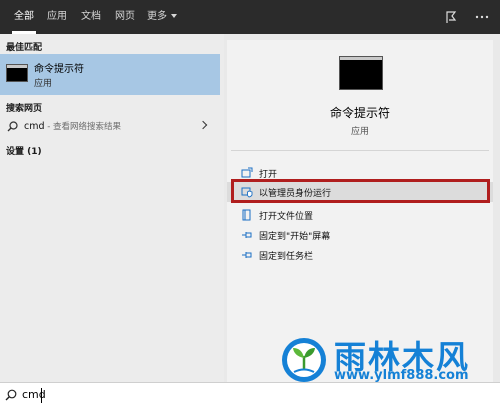 Image resolution: width=500 pixels, height=408 pixels. What do you see at coordinates (295, 237) in the screenshot?
I see `action-pin-start-label: 固定到"开始"屏幕` at bounding box center [295, 237].